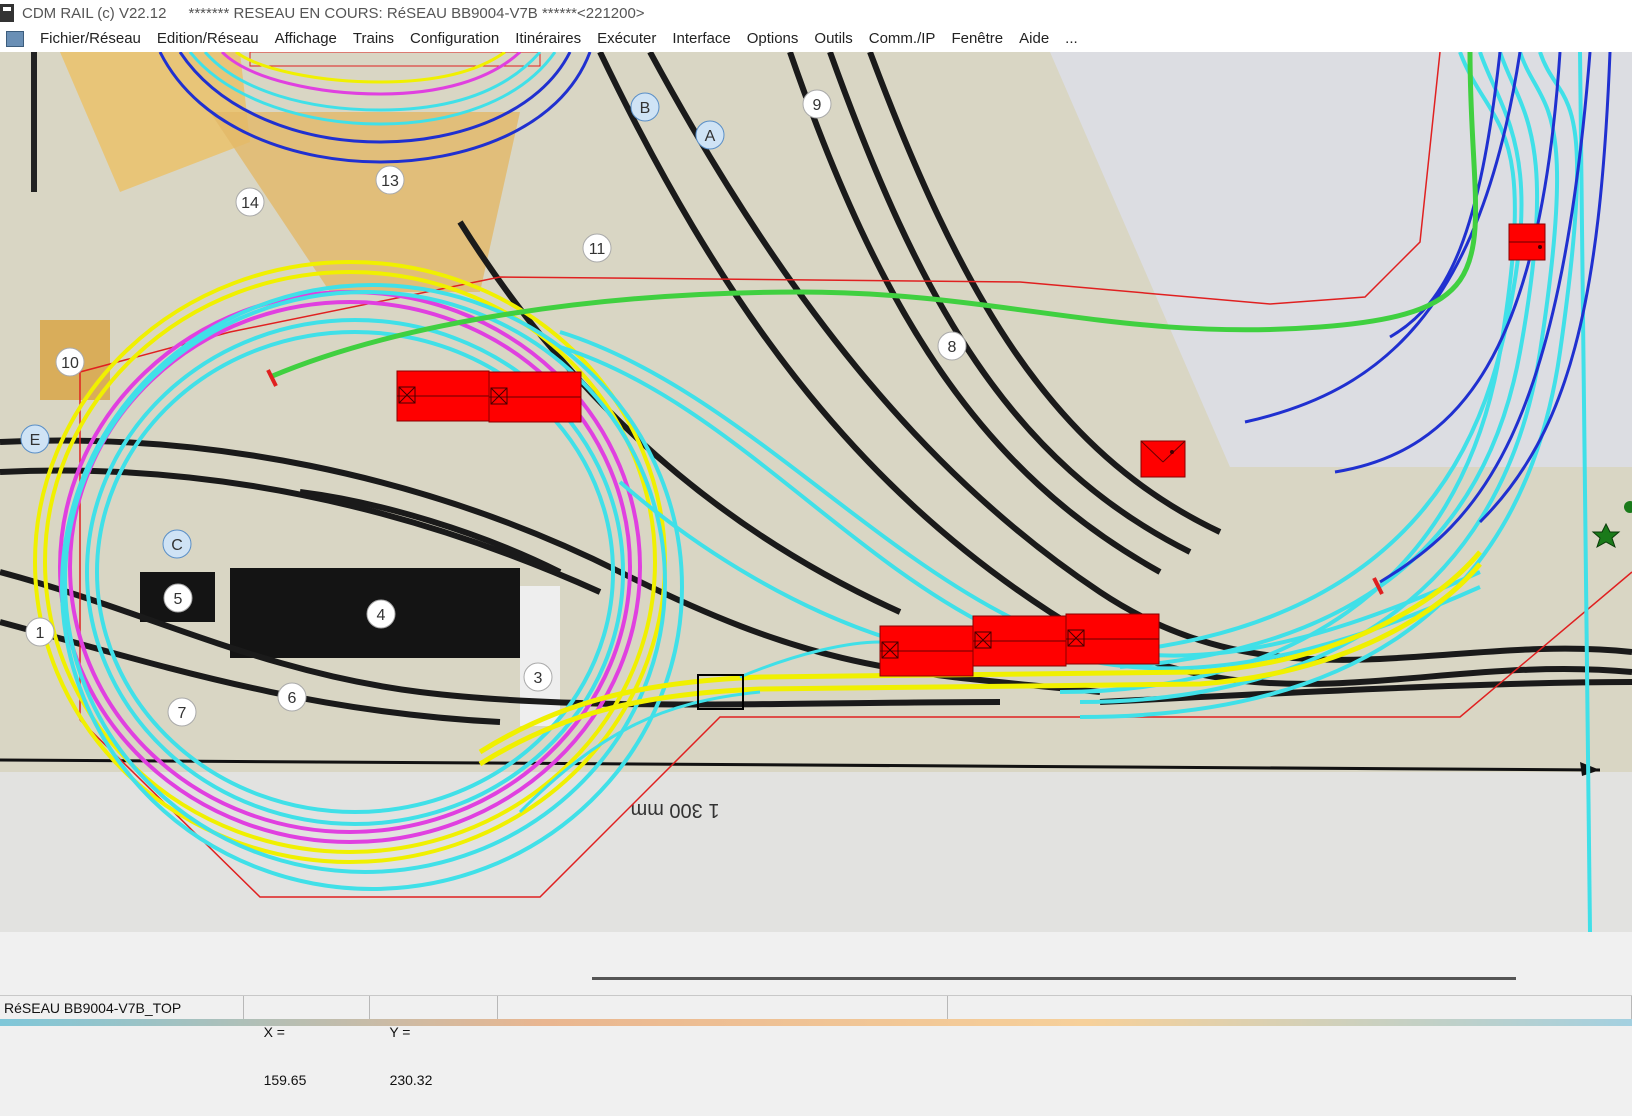 Image resolution: width=1632 pixels, height=1116 pixels. What do you see at coordinates (816, 966) in the screenshot?
I see `horizontal-scroll-area` at bounding box center [816, 966].